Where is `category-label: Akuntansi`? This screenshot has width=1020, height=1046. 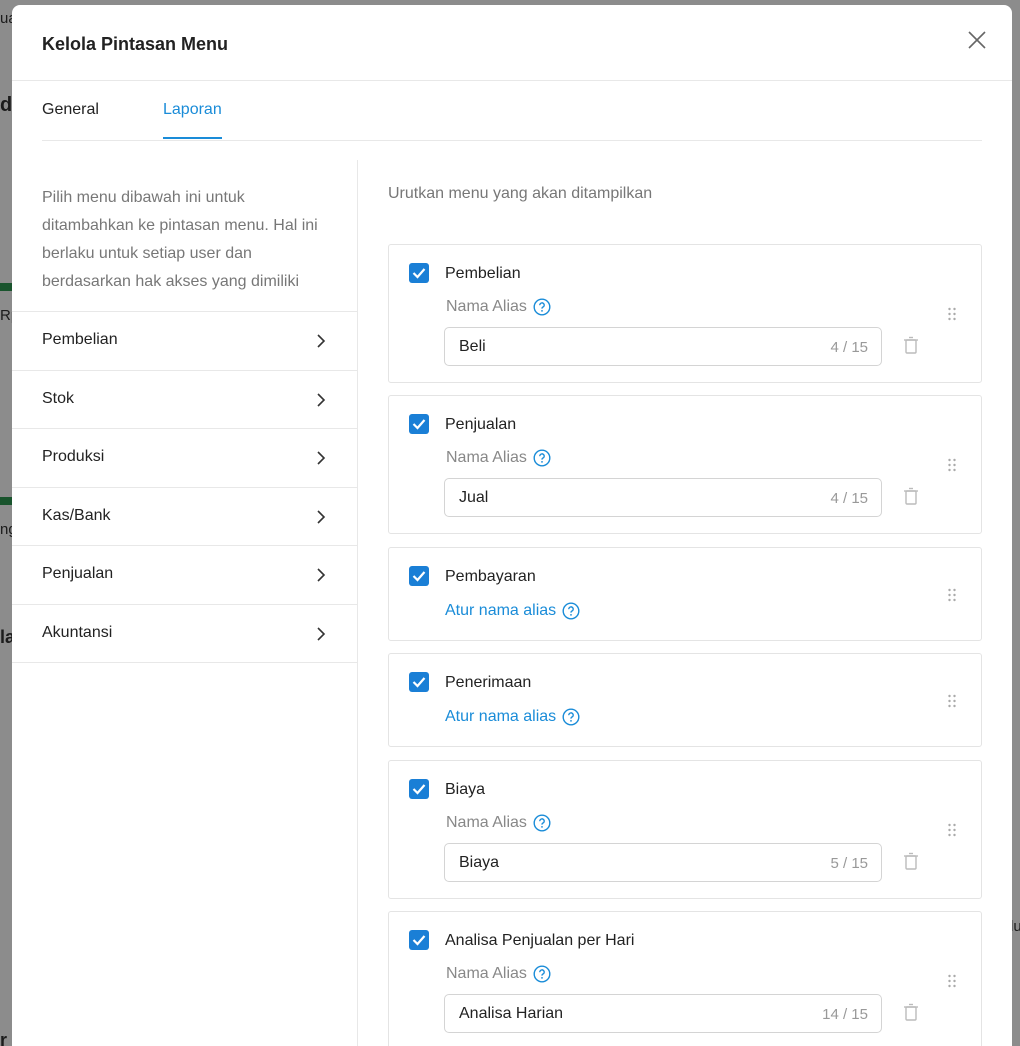
category-label: Akuntansi is located at coordinates (77, 632).